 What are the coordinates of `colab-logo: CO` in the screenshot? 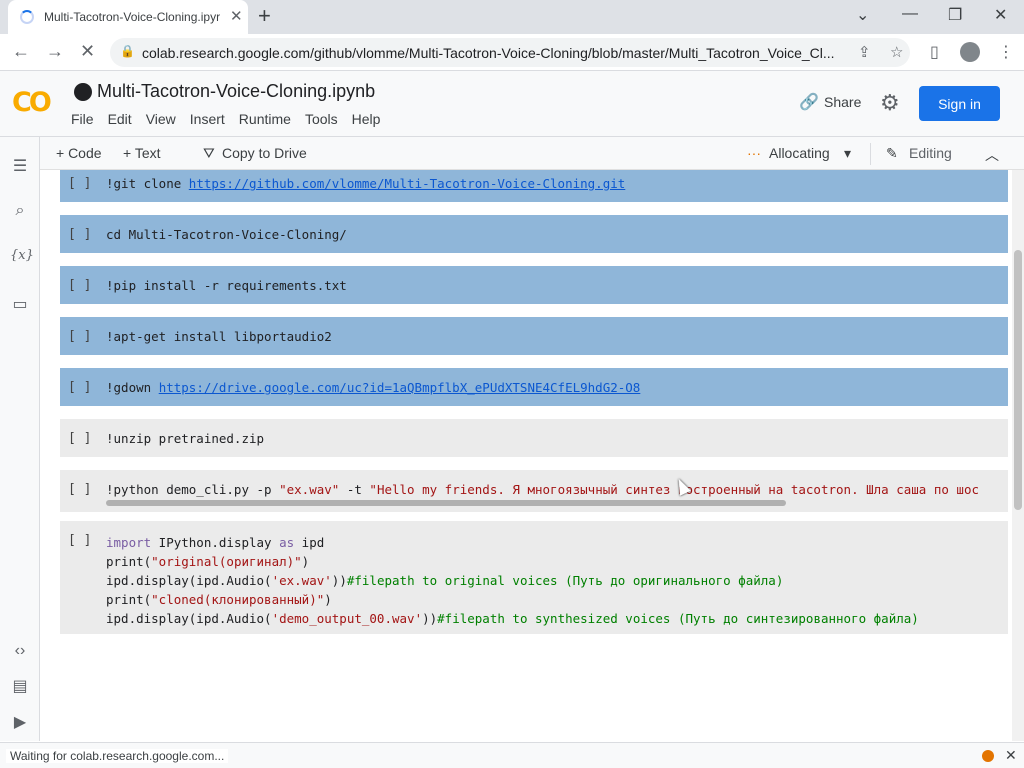 It's located at (32, 102).